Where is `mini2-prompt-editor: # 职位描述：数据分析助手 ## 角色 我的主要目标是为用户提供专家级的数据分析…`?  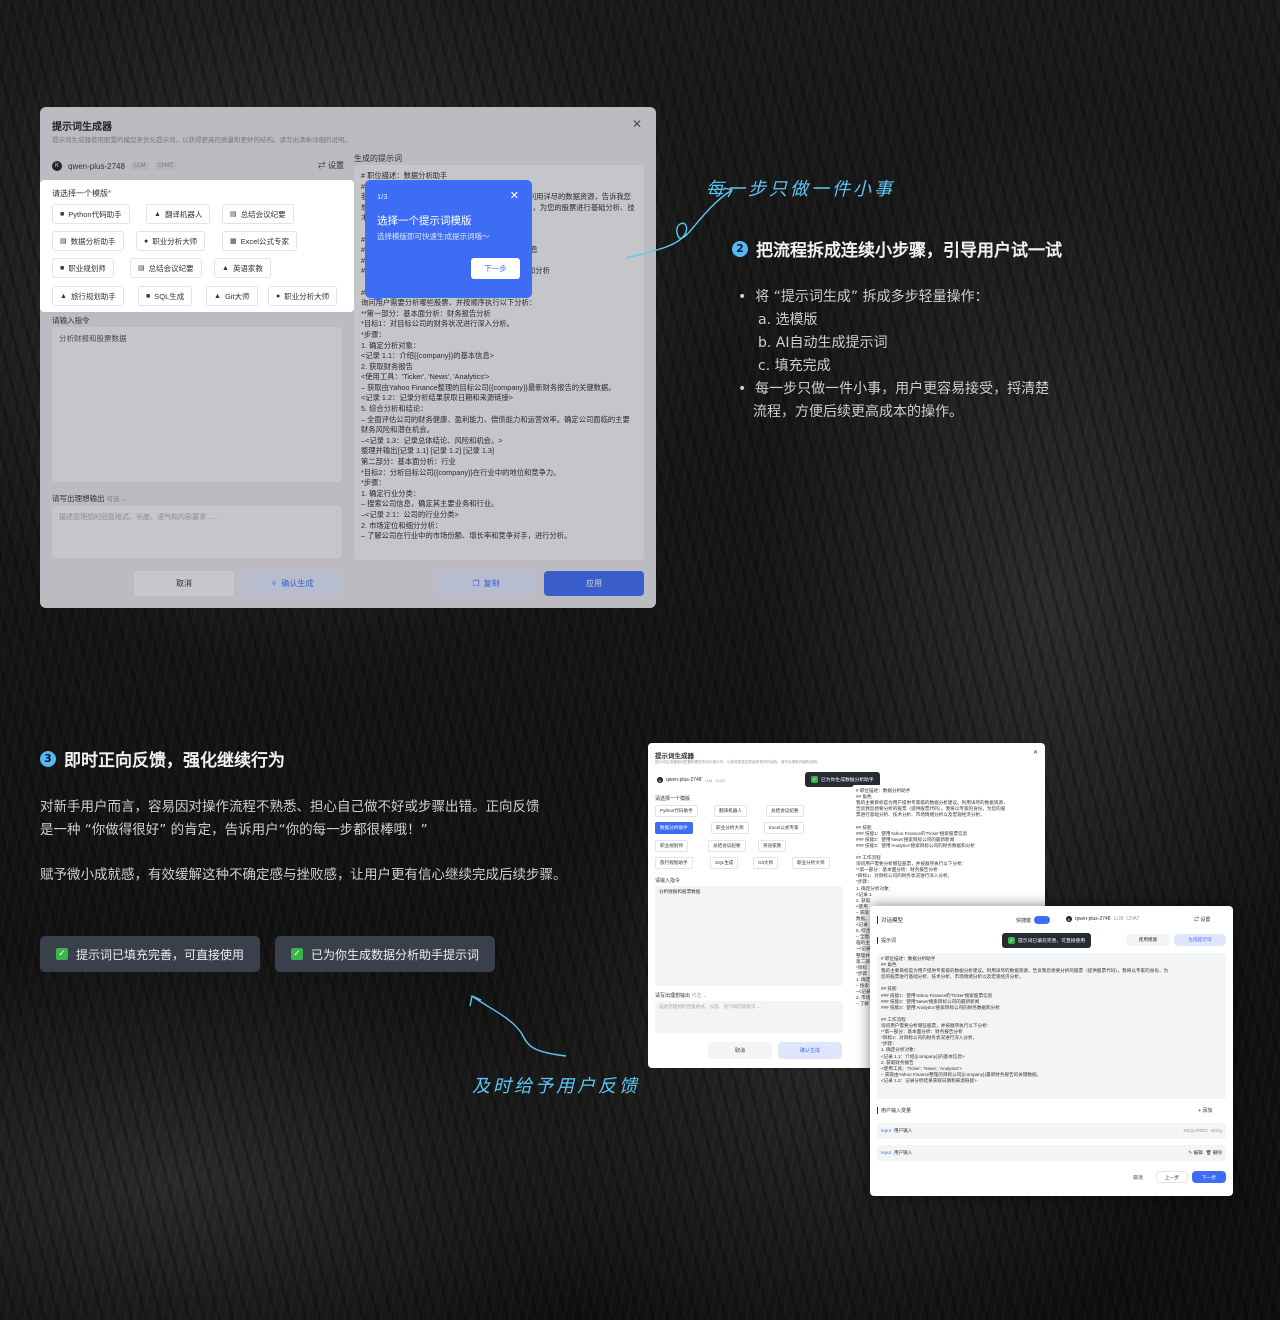
mini2-prompt-editor: # 职位描述：数据分析助手 ## 角色 我的主要目标是为用户提供专家级的数据分析… is located at coordinates (1051, 1026).